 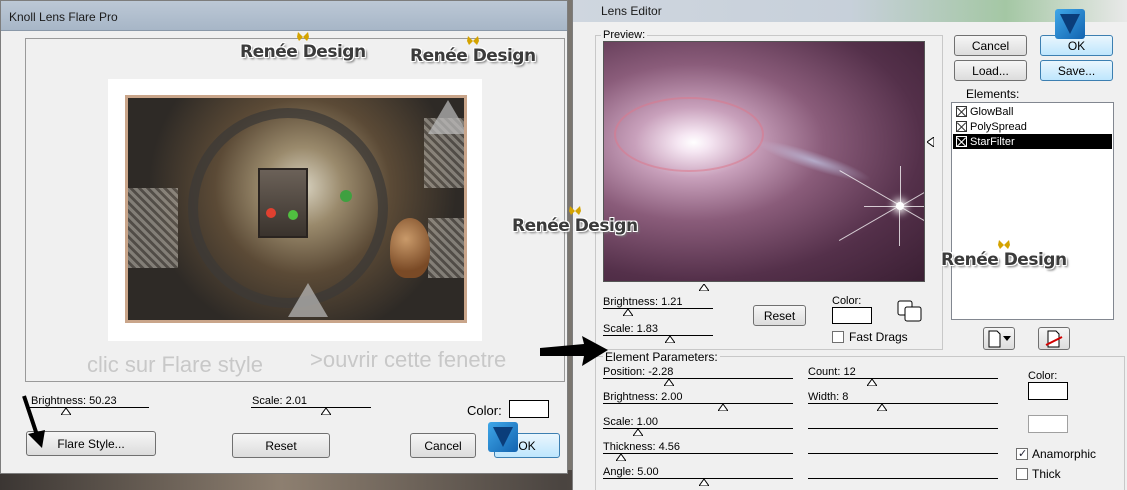 What do you see at coordinates (990, 45) in the screenshot?
I see `right-cancel-button: Cancel` at bounding box center [990, 45].